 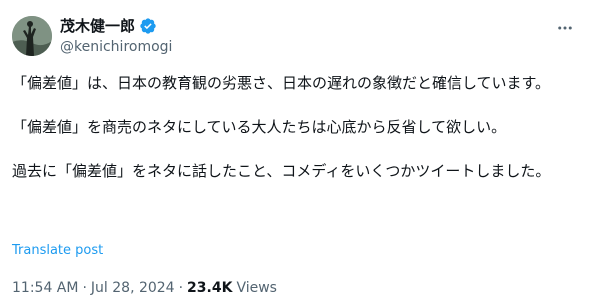 I want to click on views-count: 23.4K, so click(x=209, y=288).